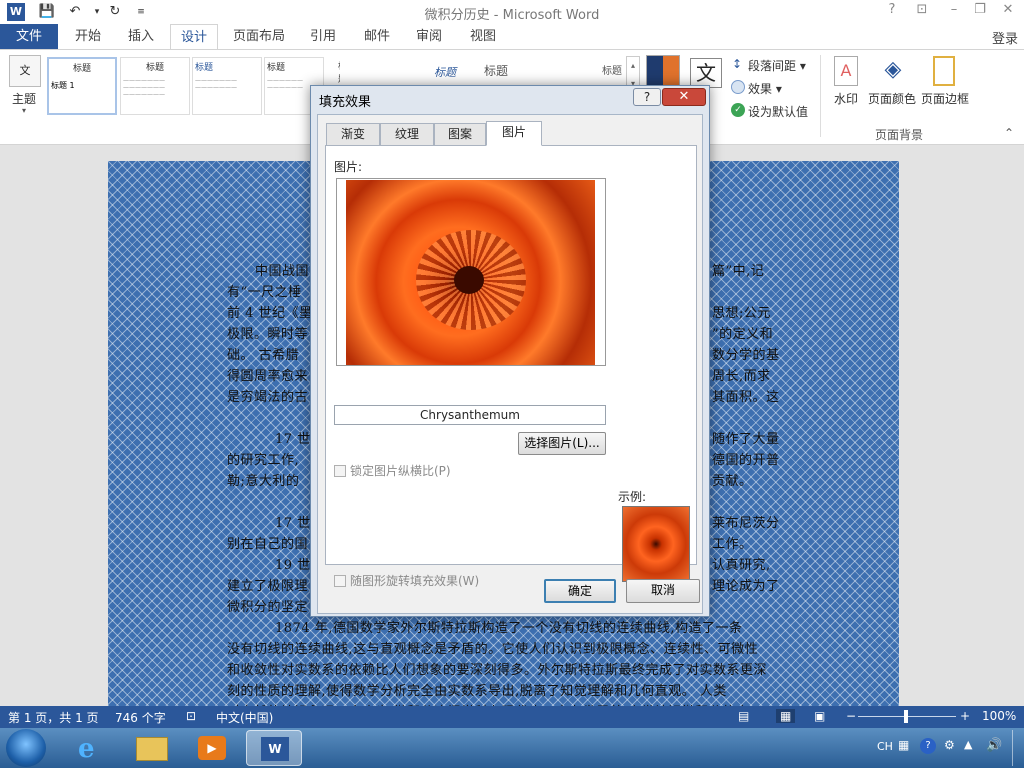  I want to click on doc-line-right: 理论成为了, so click(746, 584).